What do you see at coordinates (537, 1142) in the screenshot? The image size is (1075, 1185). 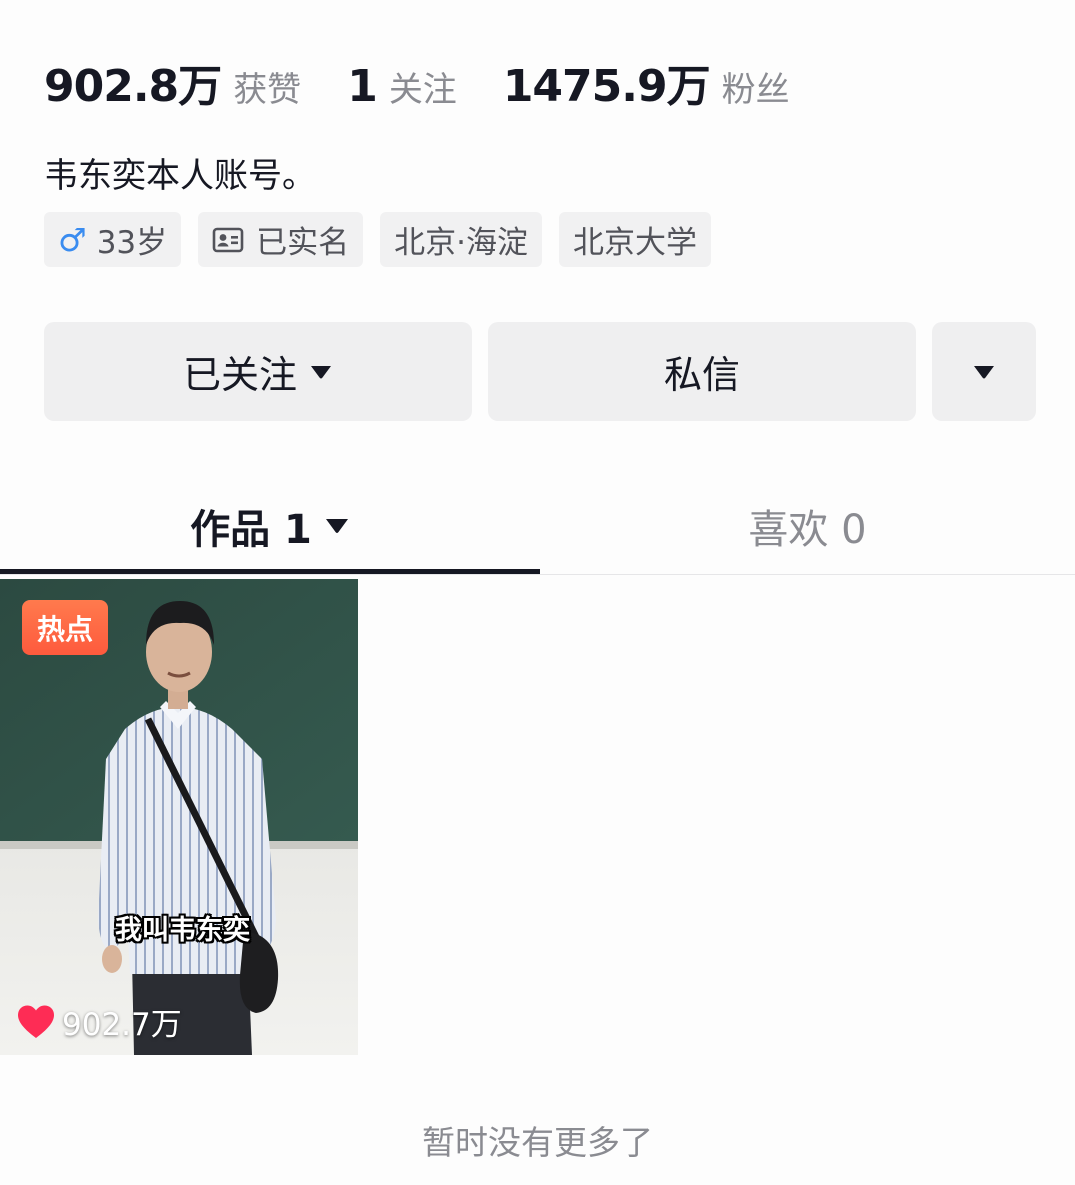 I see `no-more-content: 暂时没有更多了` at bounding box center [537, 1142].